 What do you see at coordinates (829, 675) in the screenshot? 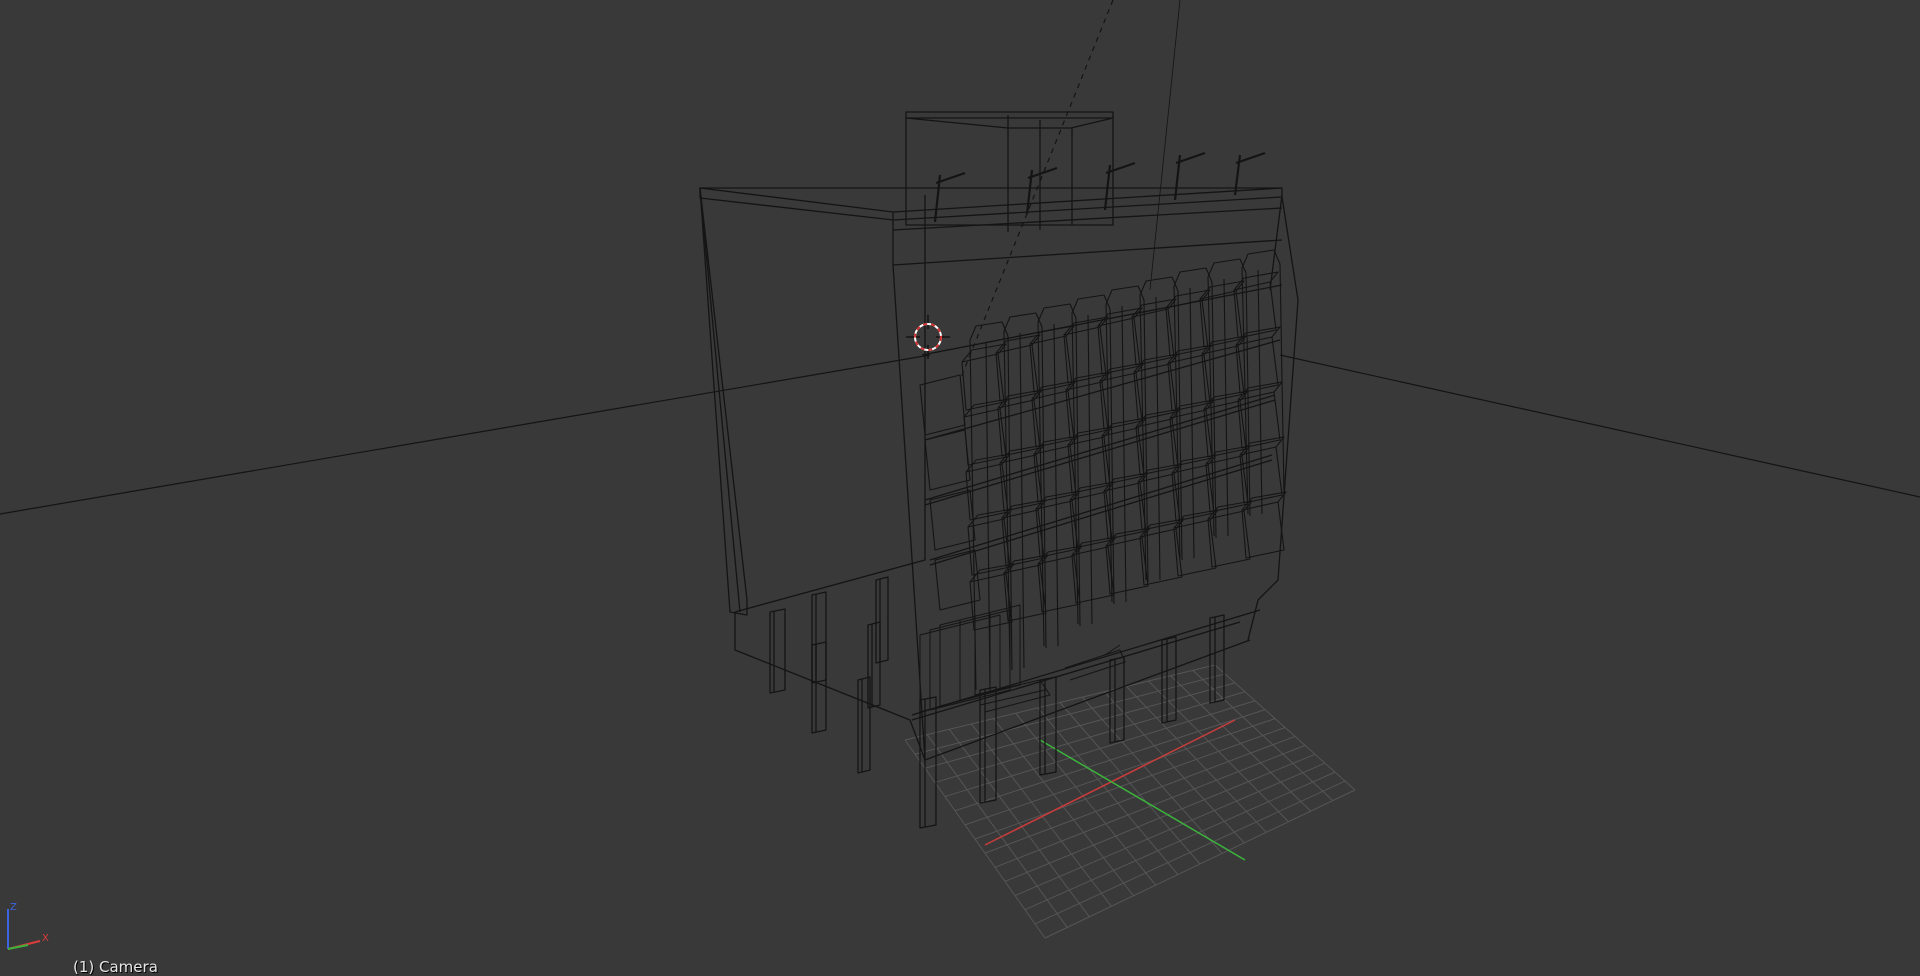
I see `left-legs` at bounding box center [829, 675].